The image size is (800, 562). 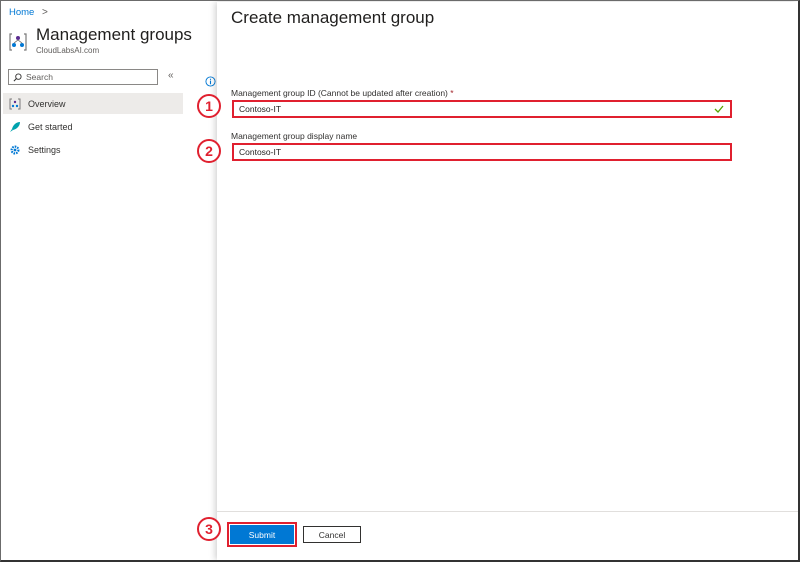 What do you see at coordinates (719, 109) in the screenshot?
I see `checkmark-icon` at bounding box center [719, 109].